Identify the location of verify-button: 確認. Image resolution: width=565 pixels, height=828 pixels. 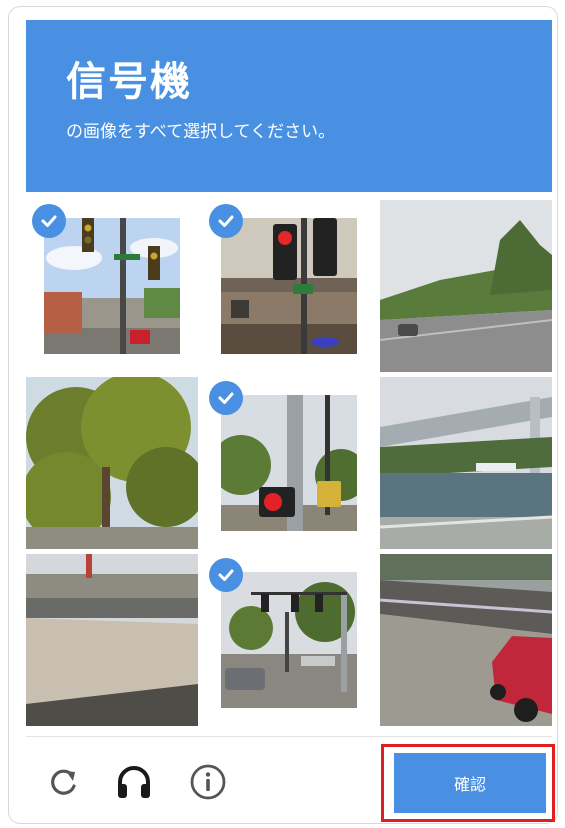
(470, 783).